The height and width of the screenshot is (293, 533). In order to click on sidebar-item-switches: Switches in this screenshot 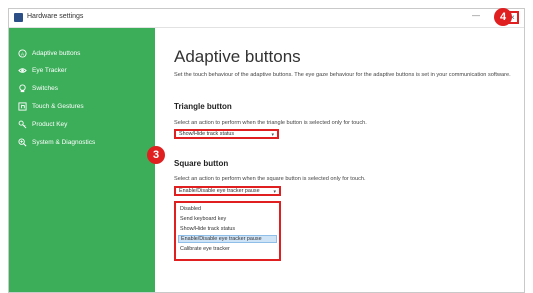, I will do `click(38, 88)`.